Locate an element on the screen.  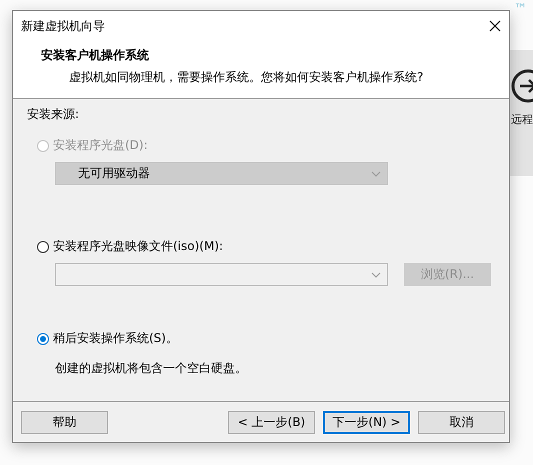
window-title: 新建虚拟机向导 is located at coordinates (63, 26).